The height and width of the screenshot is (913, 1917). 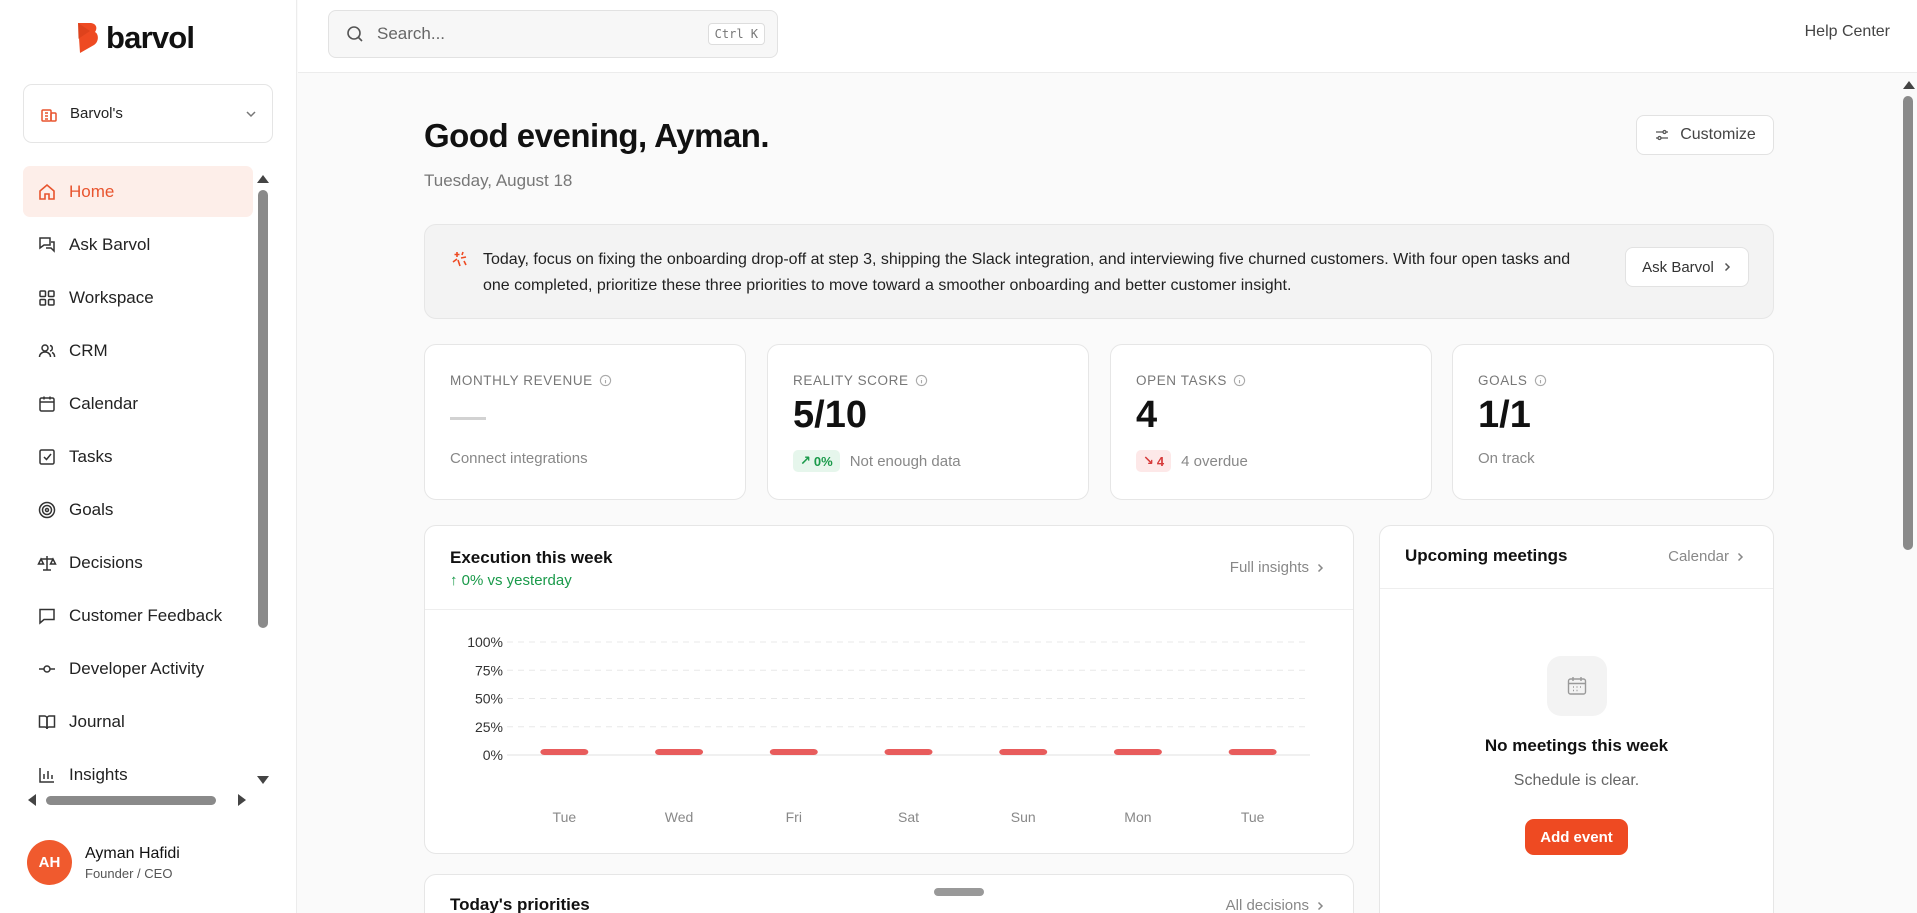 What do you see at coordinates (1503, 380) in the screenshot?
I see `stat-label-text: GOALS` at bounding box center [1503, 380].